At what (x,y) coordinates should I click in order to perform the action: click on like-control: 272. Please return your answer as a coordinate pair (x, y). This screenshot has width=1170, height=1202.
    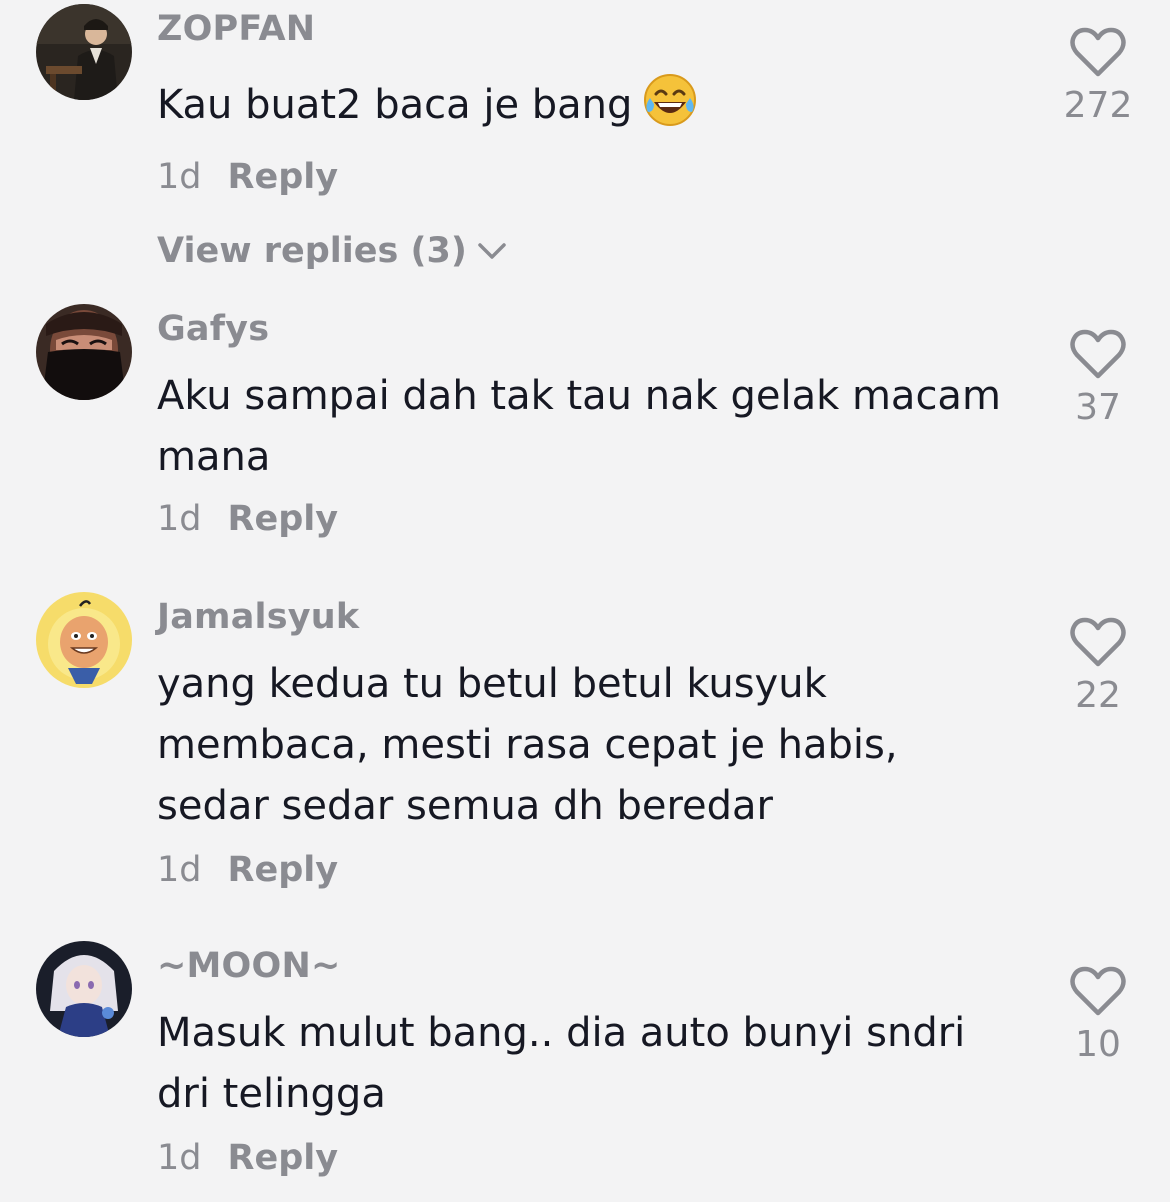
    Looking at the image, I should click on (1098, 77).